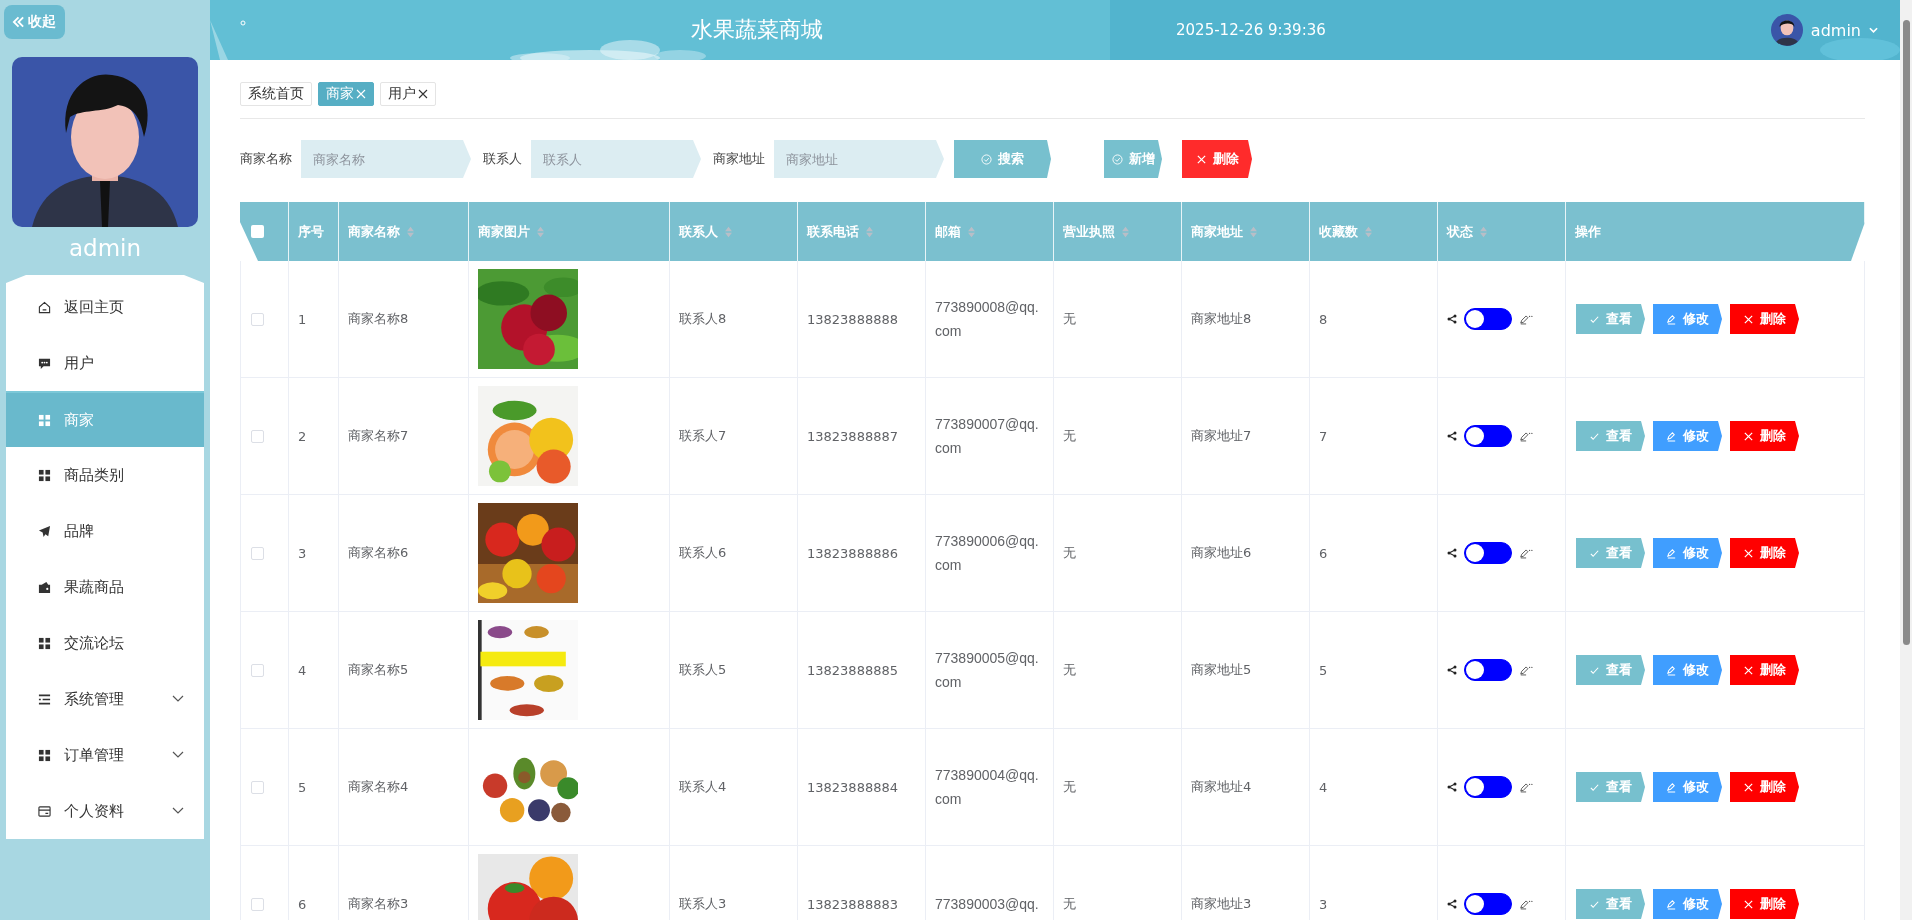  I want to click on app-title: 水果蔬菜商城, so click(757, 30).